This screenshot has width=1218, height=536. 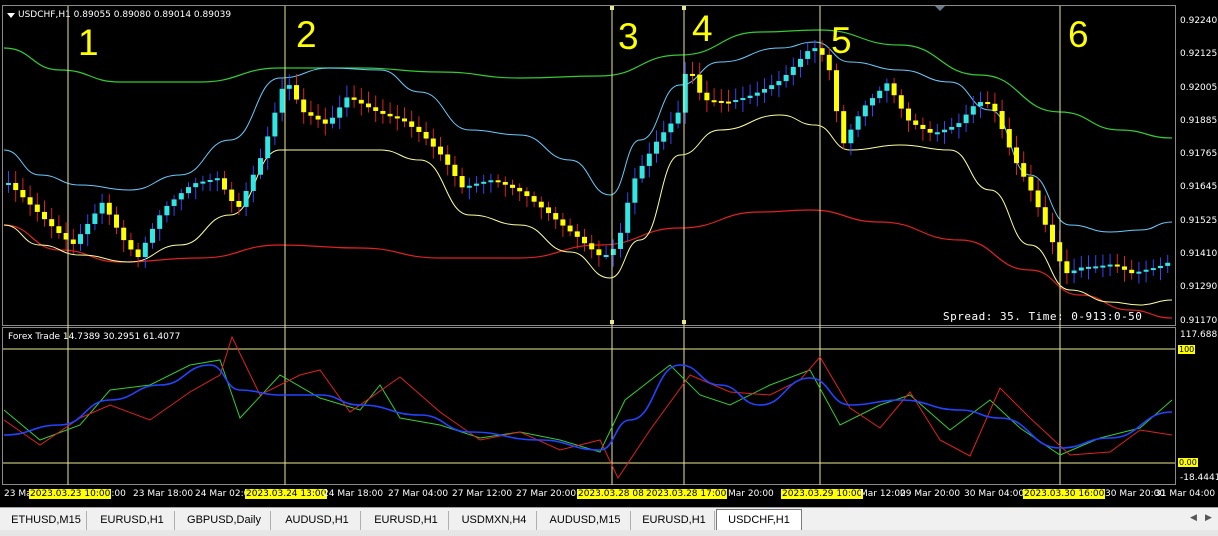 What do you see at coordinates (585, 520) in the screenshot?
I see `tab-audusd-m15: AUDUSD,M15` at bounding box center [585, 520].